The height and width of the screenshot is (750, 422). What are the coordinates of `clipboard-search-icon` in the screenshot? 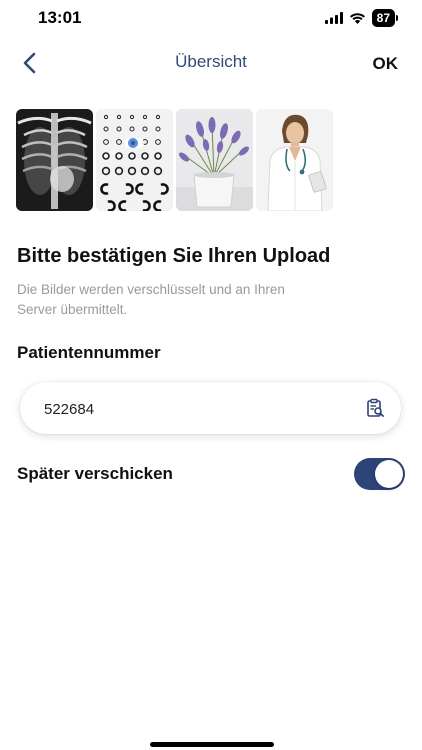 It's located at (375, 408).